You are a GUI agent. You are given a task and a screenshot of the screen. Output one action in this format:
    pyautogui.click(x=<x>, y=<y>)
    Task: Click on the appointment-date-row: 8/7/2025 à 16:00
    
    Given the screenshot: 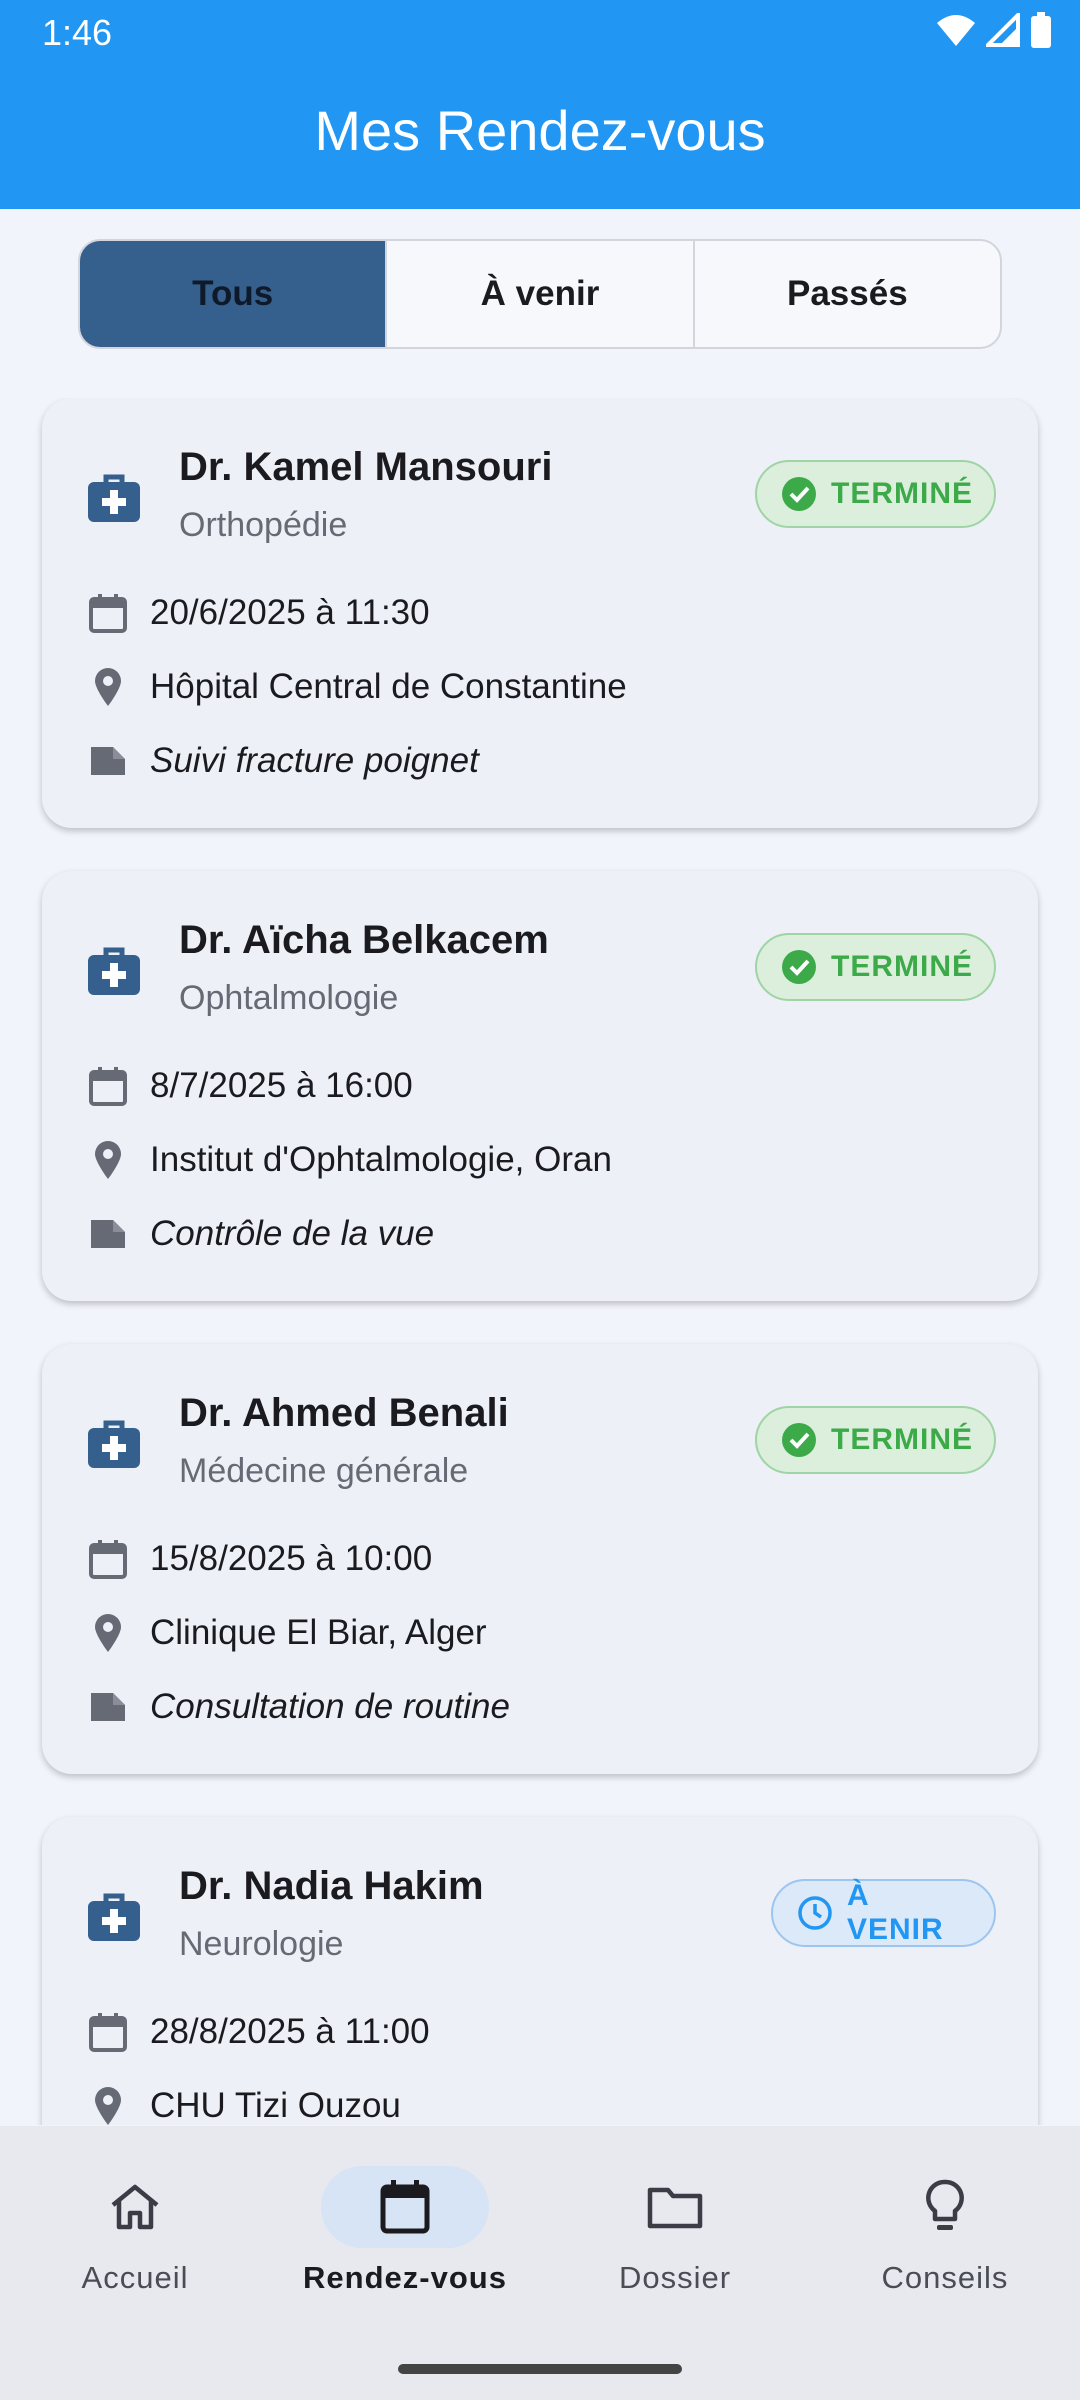 What is the action you would take?
    pyautogui.click(x=249, y=1086)
    